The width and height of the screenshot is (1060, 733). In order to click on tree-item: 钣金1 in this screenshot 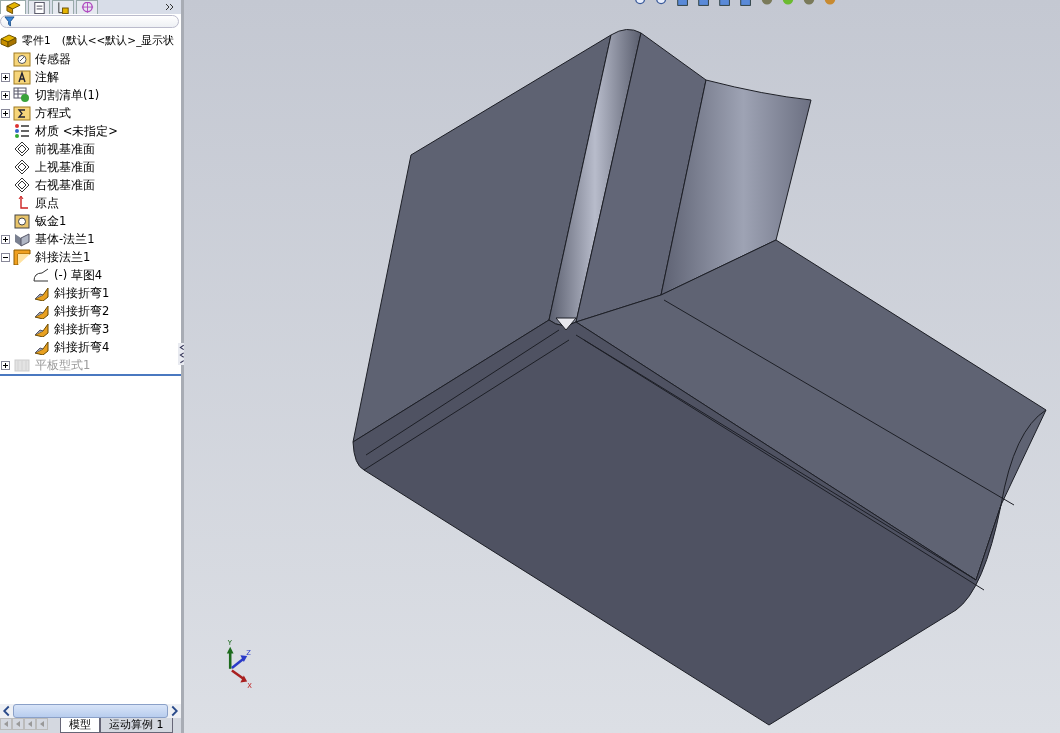, I will do `click(51, 221)`.